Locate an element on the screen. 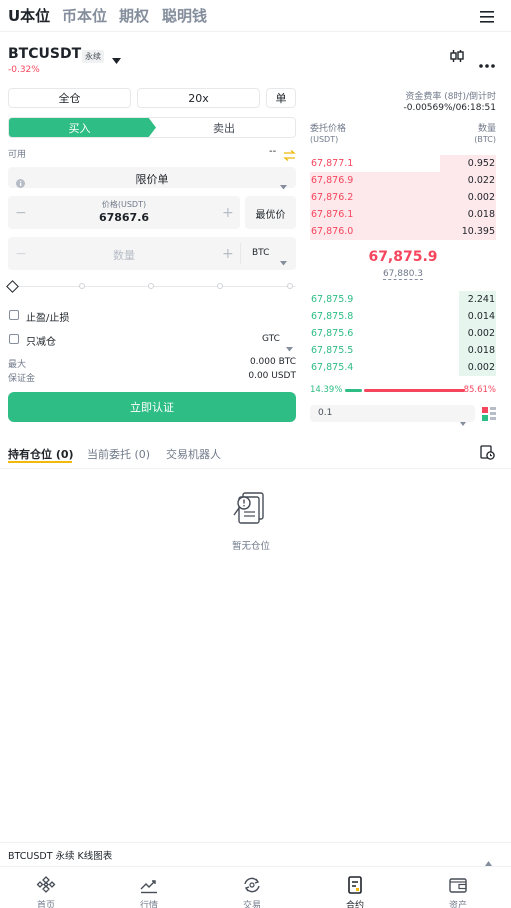  mark-price: 67,880.3 is located at coordinates (403, 274).